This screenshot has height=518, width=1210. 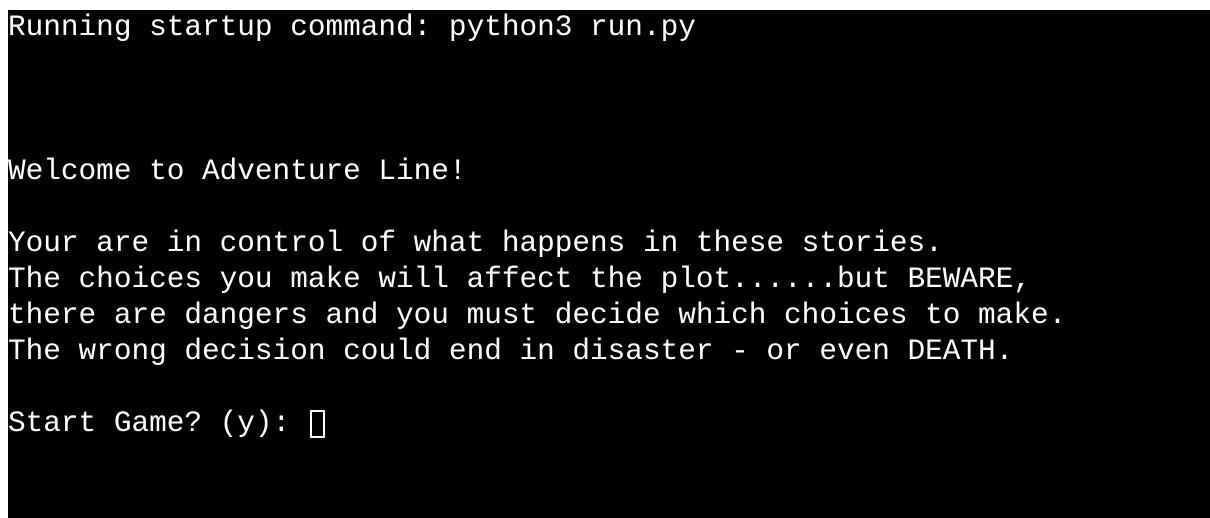 I want to click on welcome-line: Welcome to Adventure Line!, so click(x=237, y=171).